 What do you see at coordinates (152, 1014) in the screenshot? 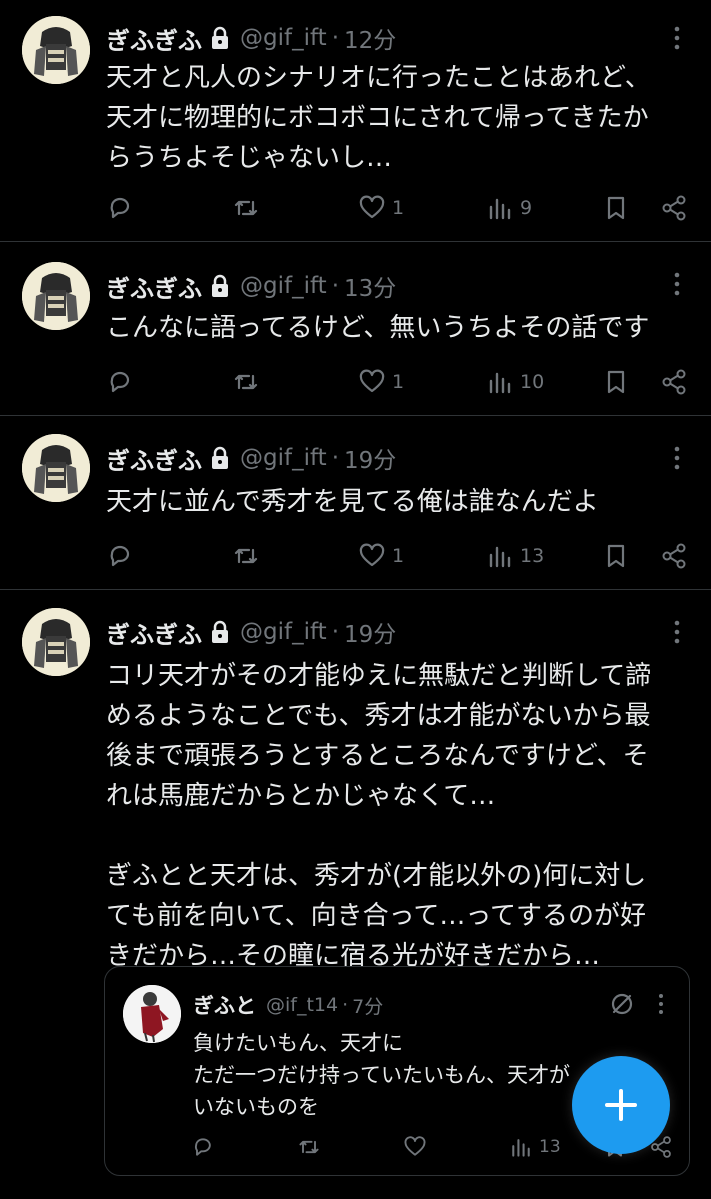
I see `quoted-avatar` at bounding box center [152, 1014].